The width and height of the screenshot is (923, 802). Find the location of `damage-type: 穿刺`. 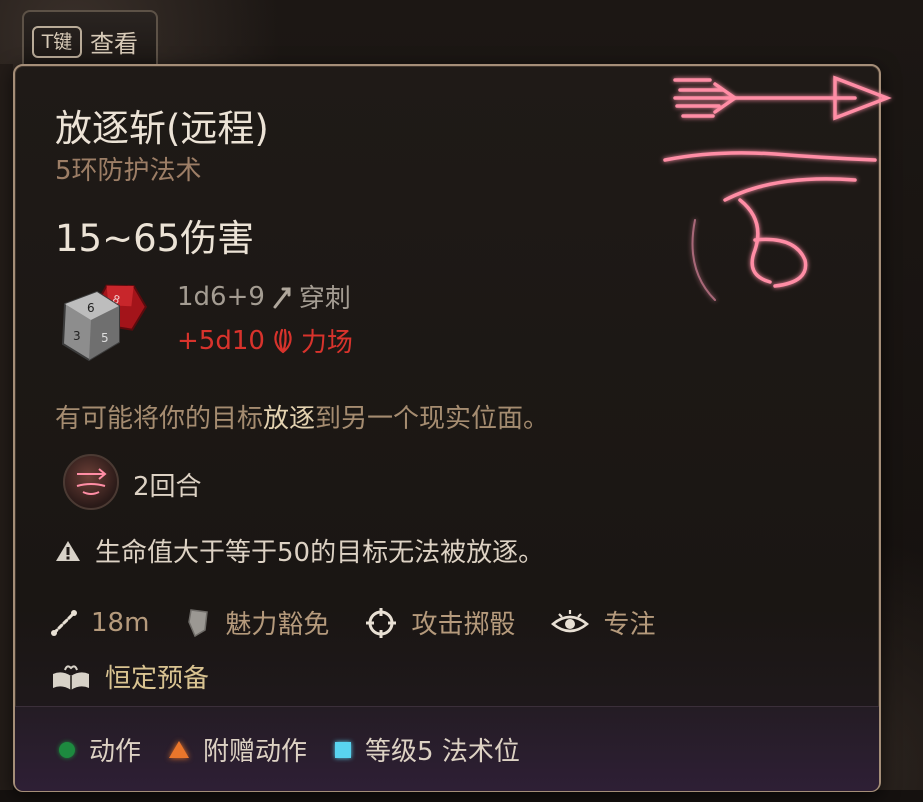

damage-type: 穿刺 is located at coordinates (324, 299).